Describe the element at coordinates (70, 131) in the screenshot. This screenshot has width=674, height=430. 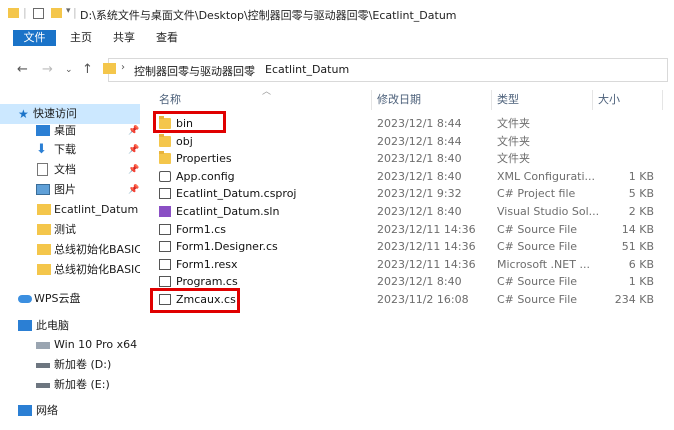
I see `sidebar-item-desktop: 桌面 📌` at that location.